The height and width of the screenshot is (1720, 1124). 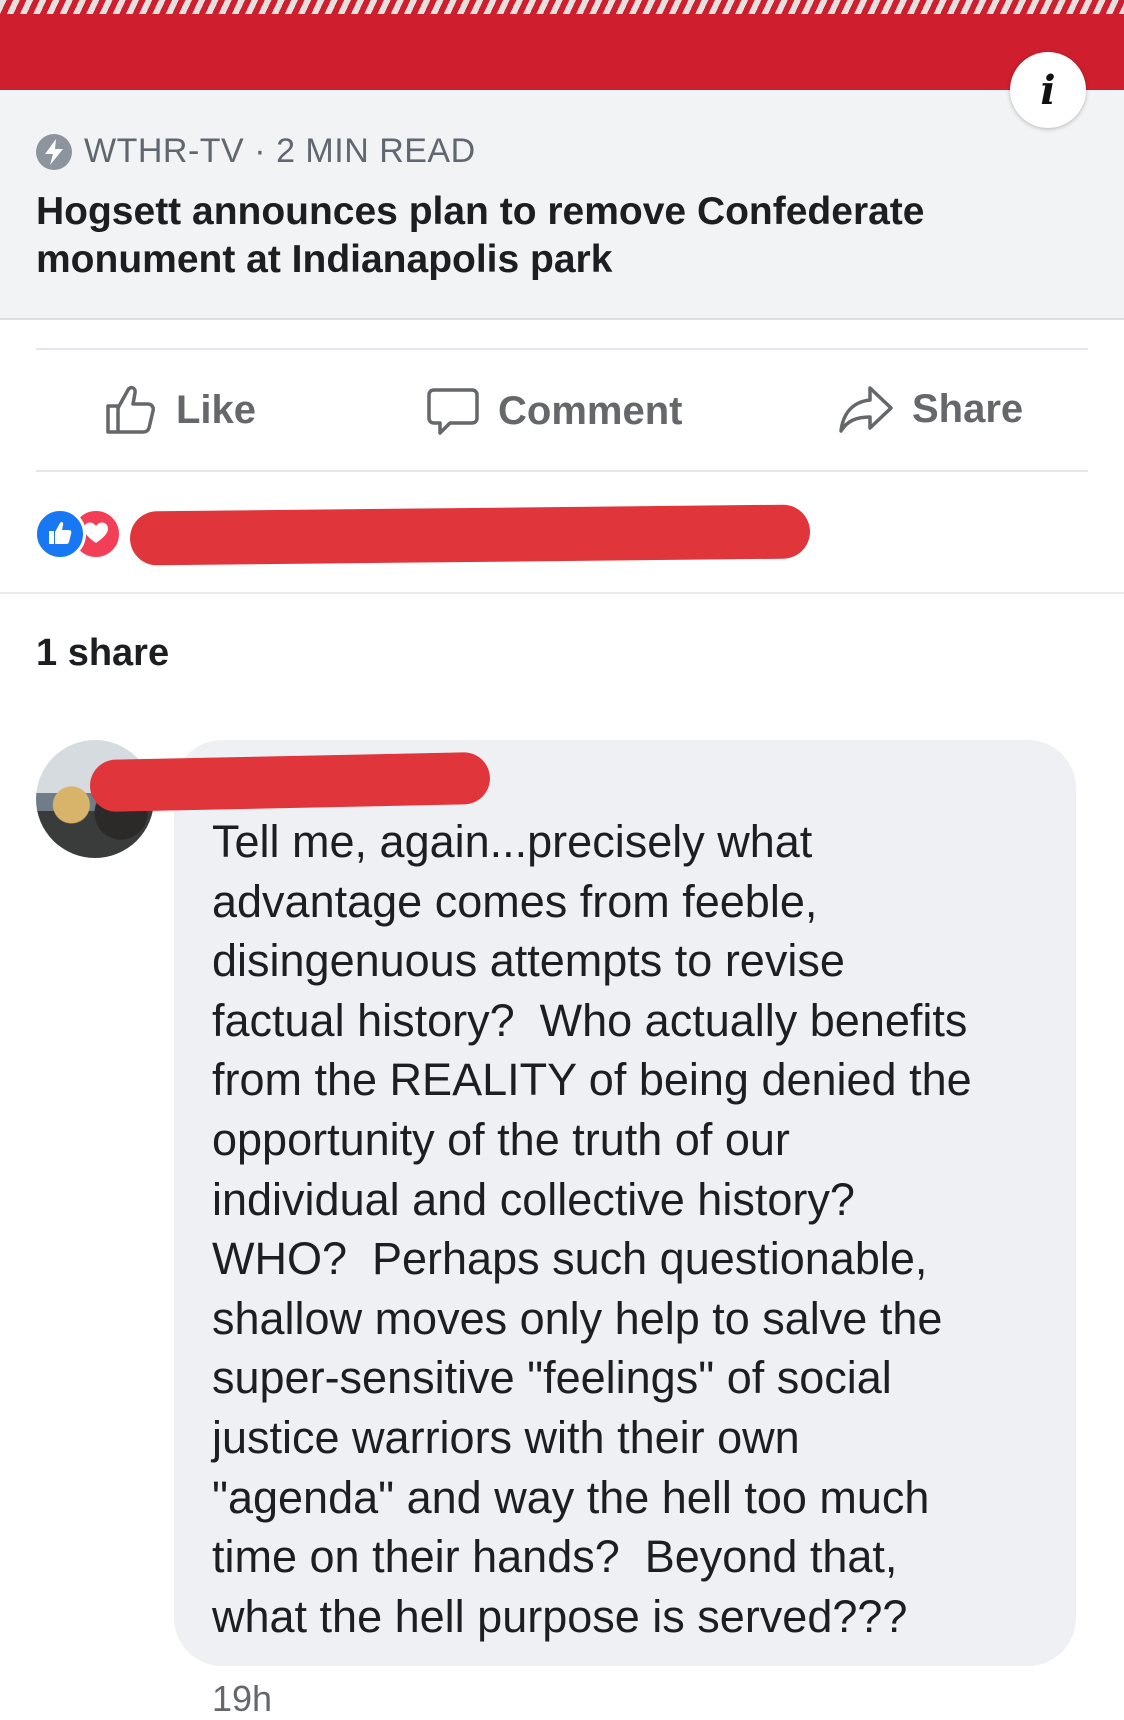 I want to click on section-divider, so click(x=562, y=593).